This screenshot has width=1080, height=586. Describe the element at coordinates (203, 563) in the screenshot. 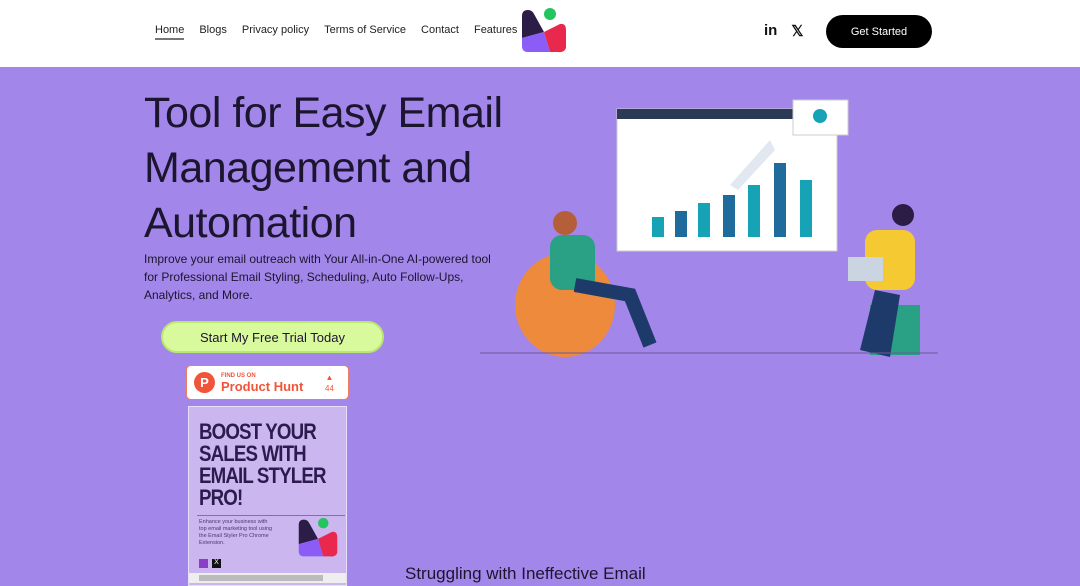

I see `linkedin-icon` at that location.